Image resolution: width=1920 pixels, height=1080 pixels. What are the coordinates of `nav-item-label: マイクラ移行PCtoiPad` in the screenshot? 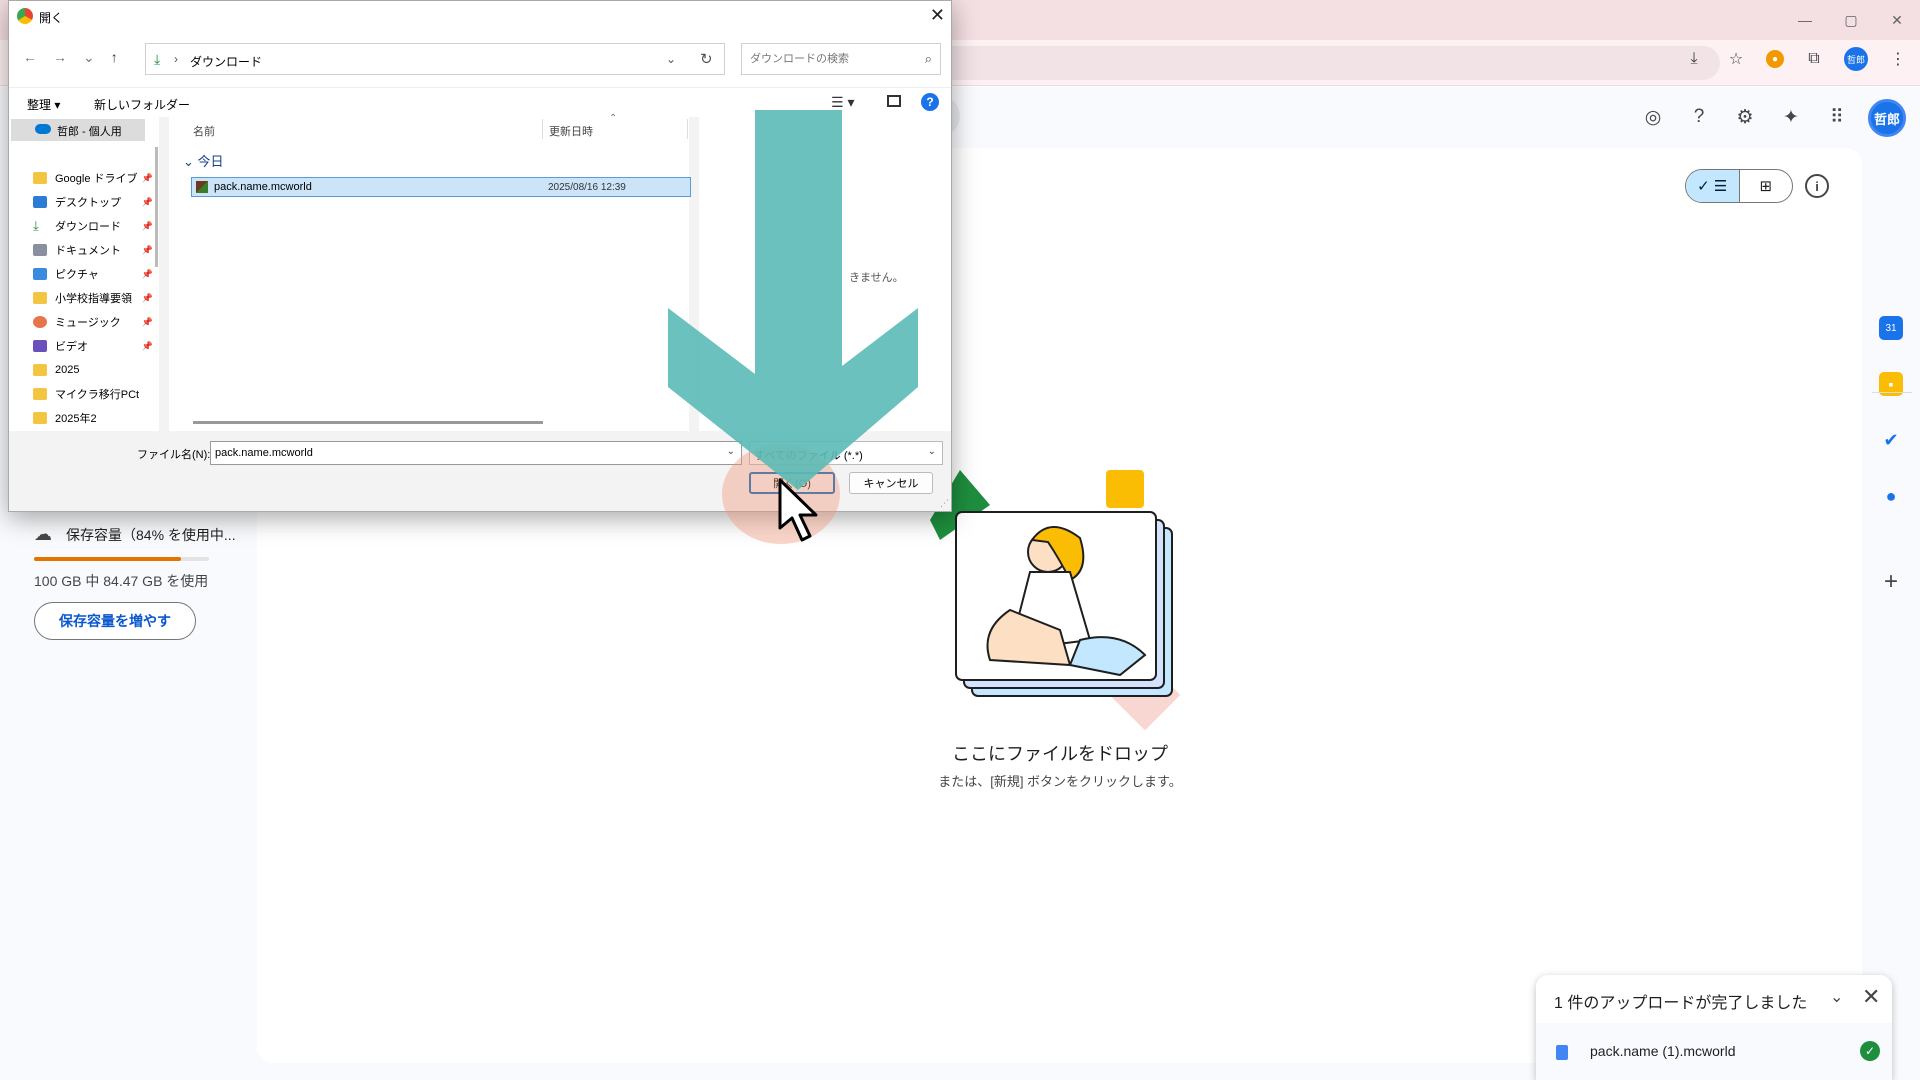 It's located at (97, 395).